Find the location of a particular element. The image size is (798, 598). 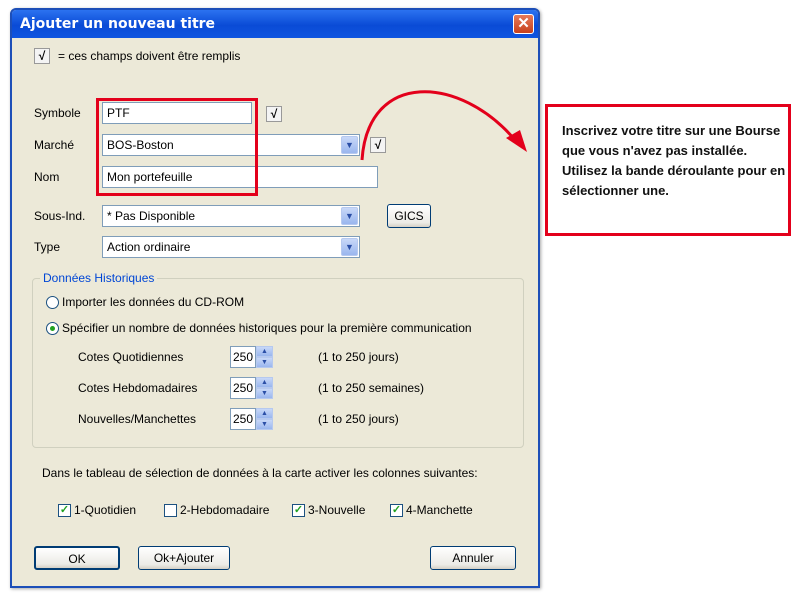

historical-group-title: Données Historiques is located at coordinates (99, 278).